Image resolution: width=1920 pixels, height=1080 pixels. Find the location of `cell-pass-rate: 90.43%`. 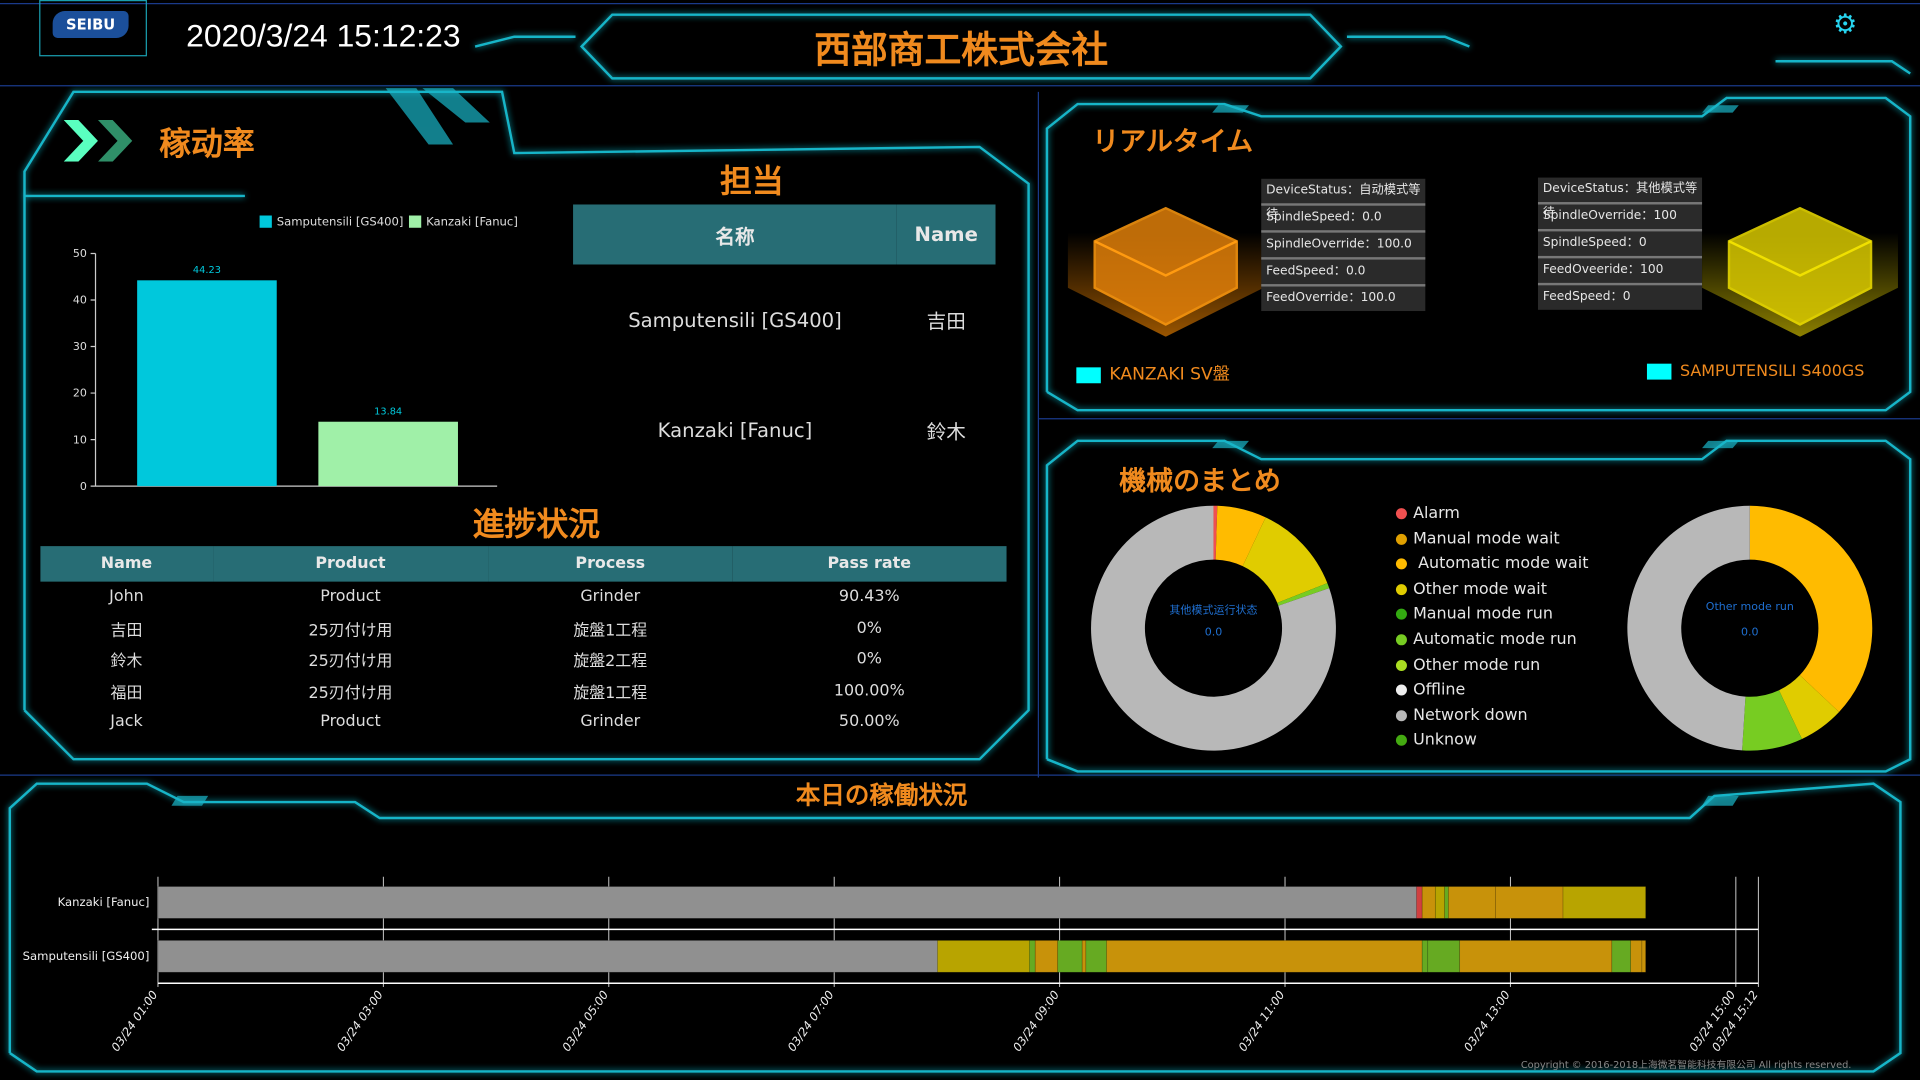

cell-pass-rate: 90.43% is located at coordinates (869, 597).